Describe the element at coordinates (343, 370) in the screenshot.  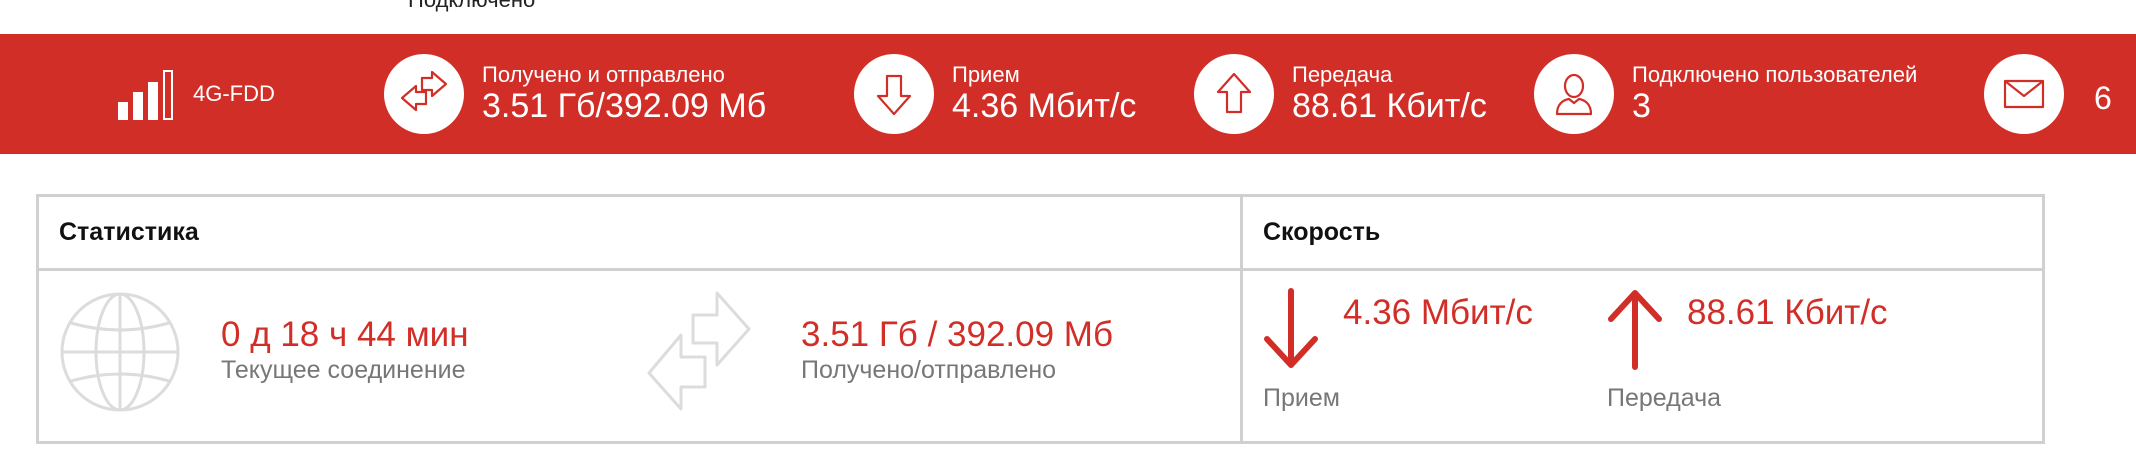
I see `uptime-label: Текущее соединение` at that location.